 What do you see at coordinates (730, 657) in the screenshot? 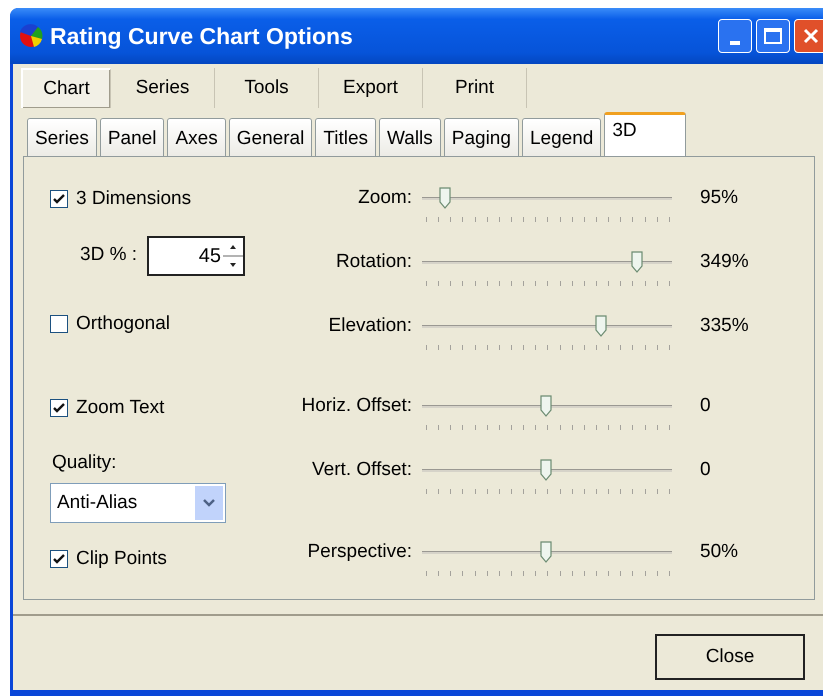
I see `close-dialog-button: Close` at bounding box center [730, 657].